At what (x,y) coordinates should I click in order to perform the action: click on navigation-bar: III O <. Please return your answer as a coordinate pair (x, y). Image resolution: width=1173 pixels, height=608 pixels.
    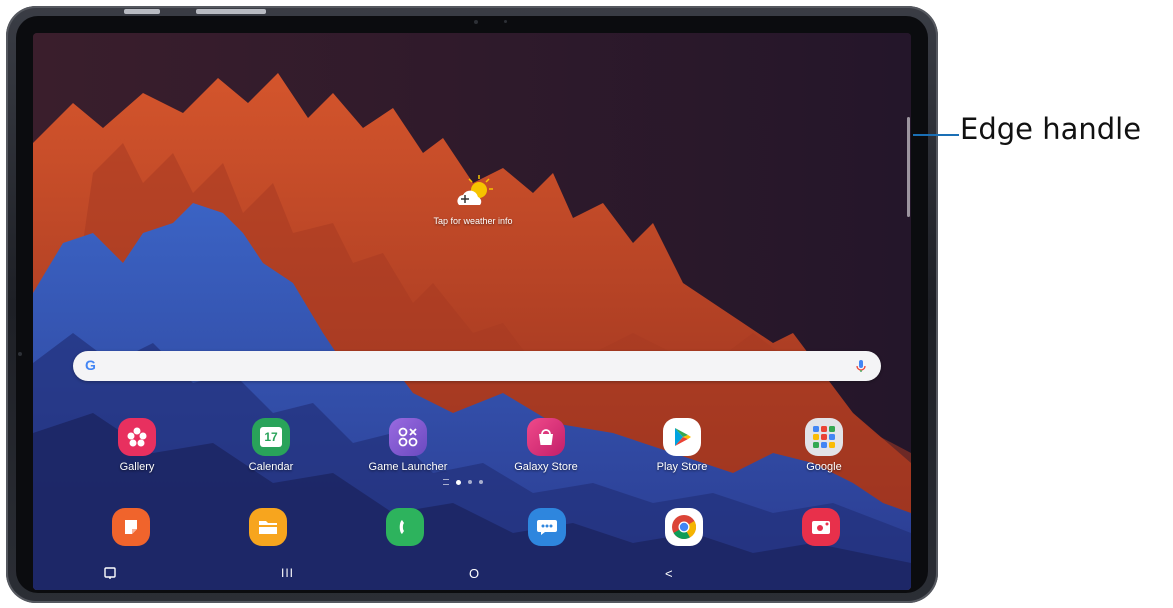
    Looking at the image, I should click on (472, 575).